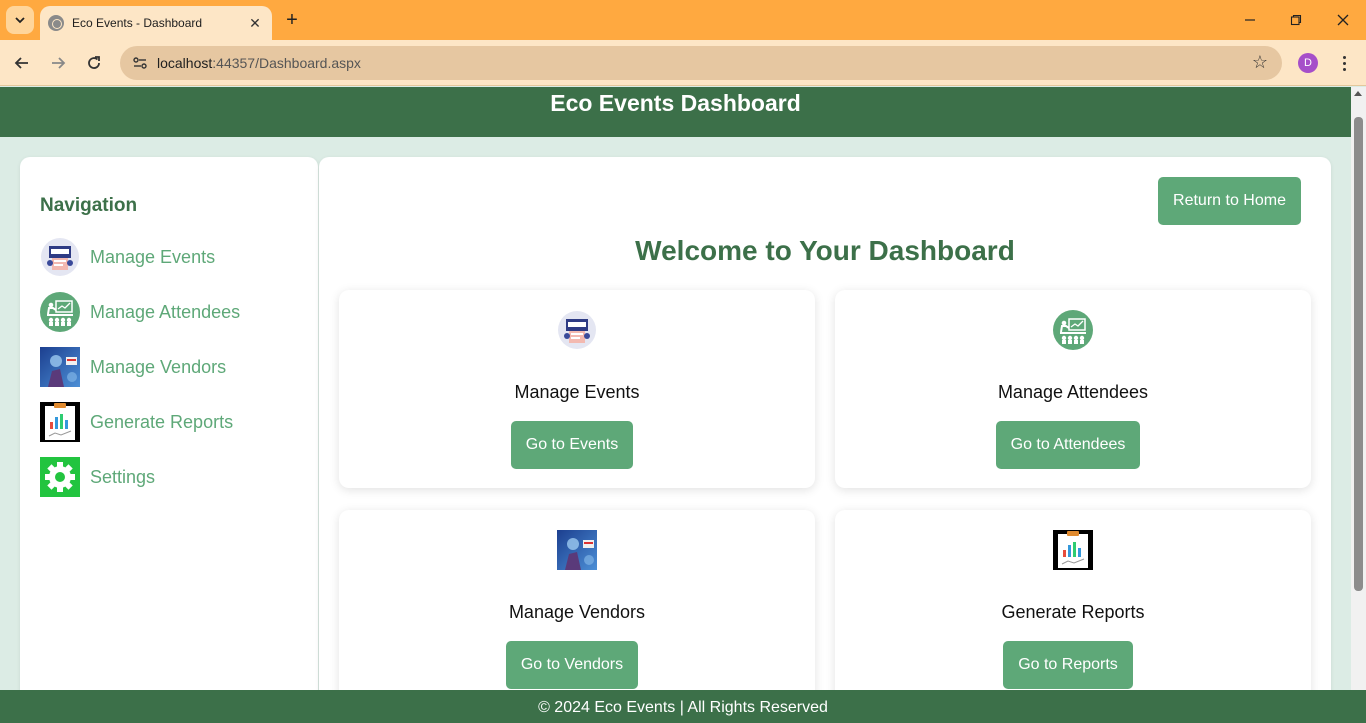 This screenshot has height=723, width=1366. What do you see at coordinates (1343, 20) in the screenshot?
I see `close-window-icon` at bounding box center [1343, 20].